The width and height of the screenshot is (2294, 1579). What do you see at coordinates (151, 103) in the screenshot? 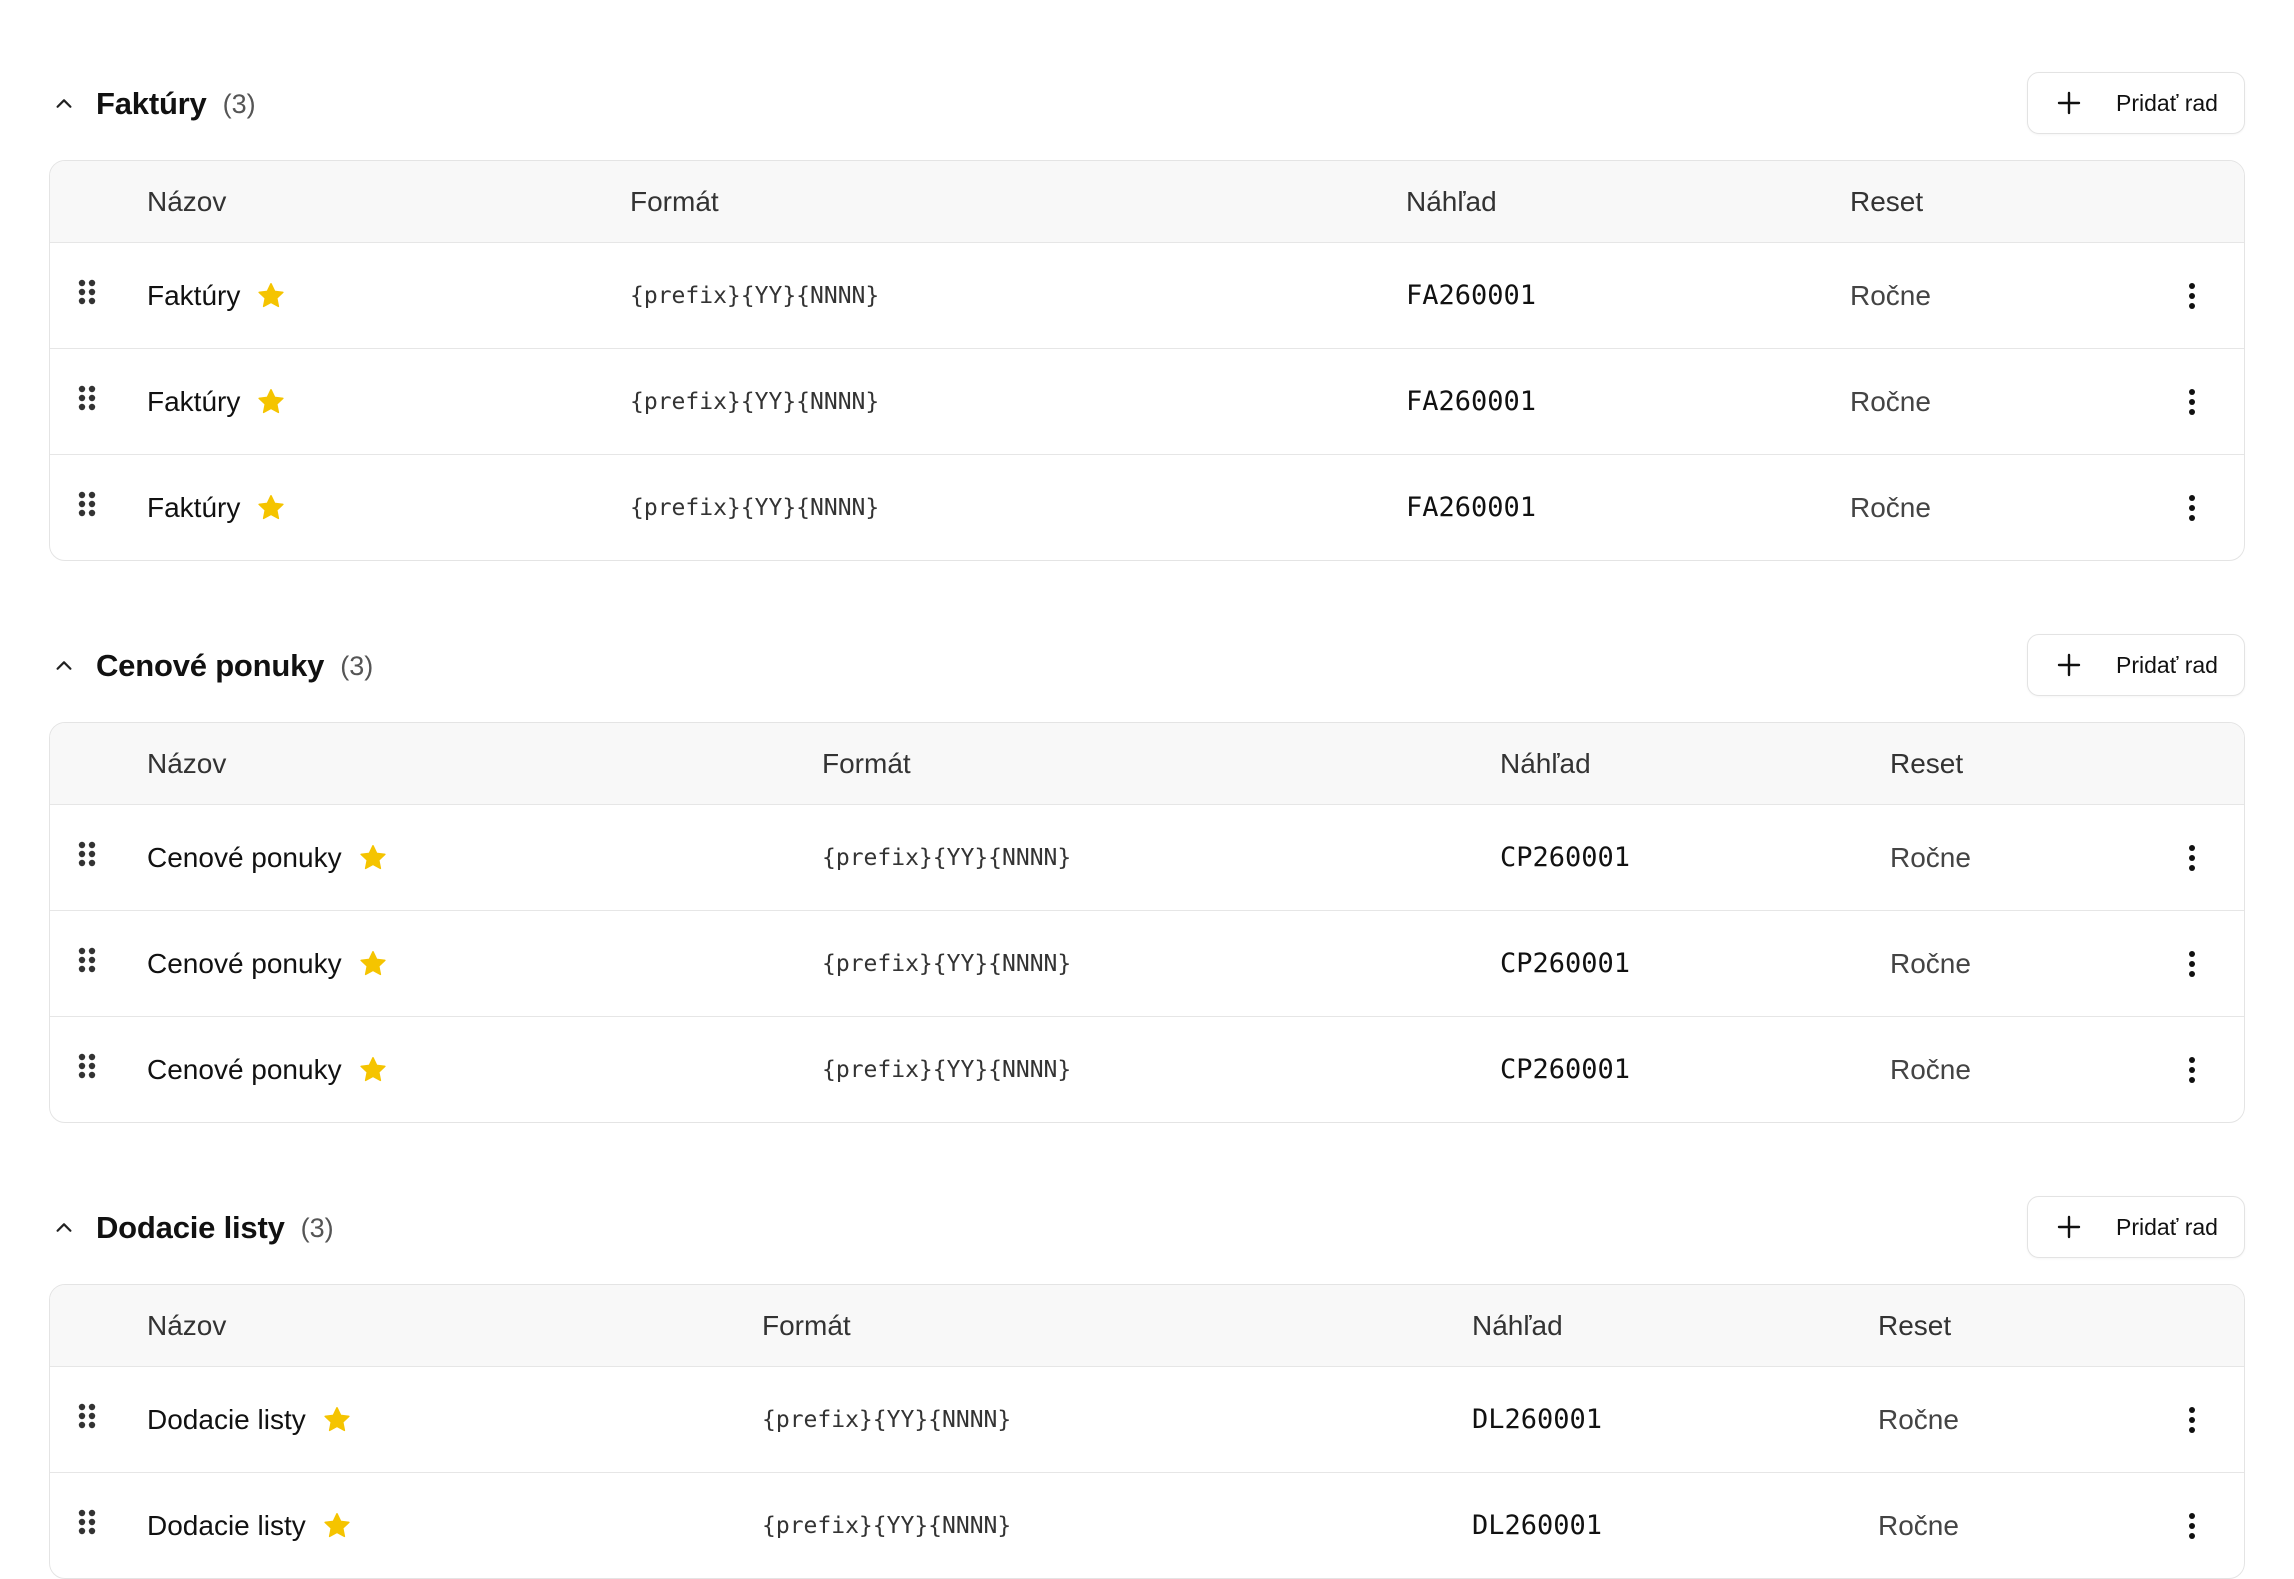
I see `section-title: Faktúry` at bounding box center [151, 103].